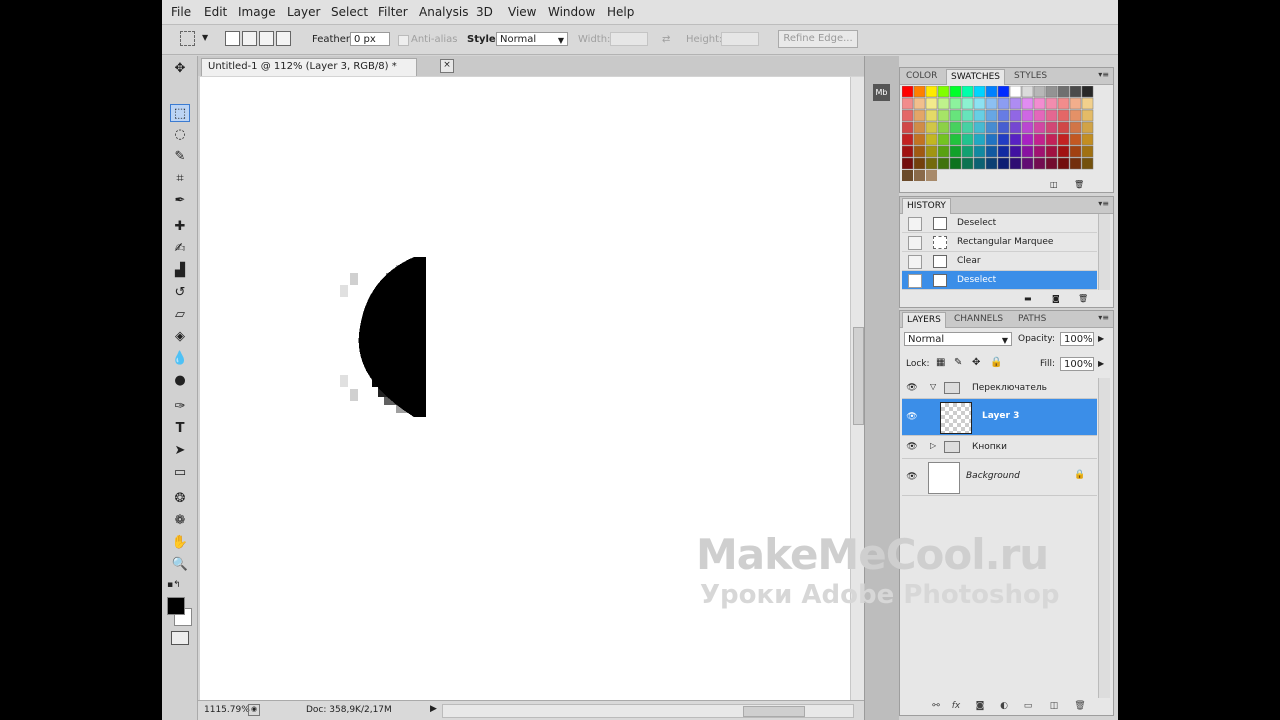 The width and height of the screenshot is (1280, 720). I want to click on bucket-tool-icon: ◈, so click(180, 337).